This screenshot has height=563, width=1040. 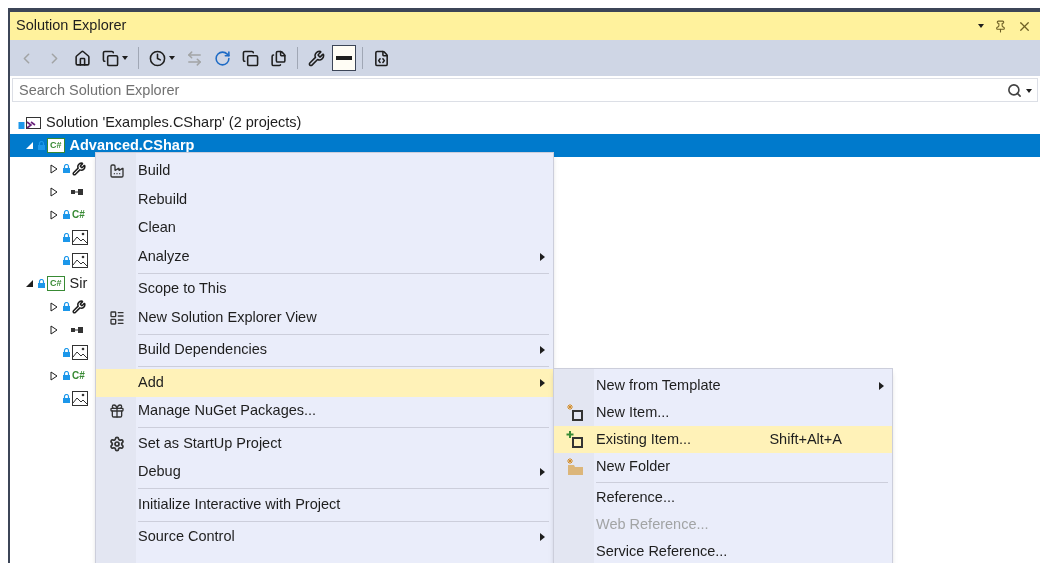 What do you see at coordinates (575, 466) in the screenshot?
I see `new-folder-icon` at bounding box center [575, 466].